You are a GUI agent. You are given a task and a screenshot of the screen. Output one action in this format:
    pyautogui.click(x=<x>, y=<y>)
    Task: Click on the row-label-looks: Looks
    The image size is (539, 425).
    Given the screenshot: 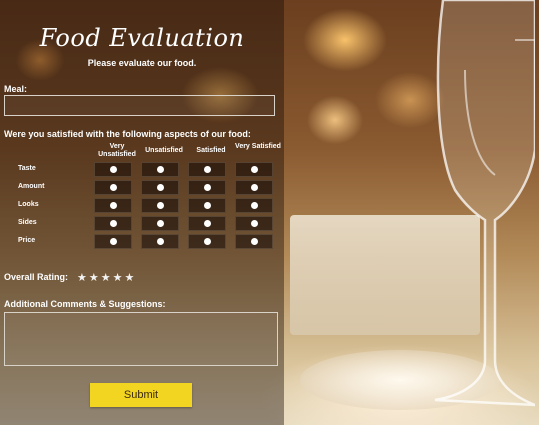 What is the action you would take?
    pyautogui.click(x=28, y=204)
    